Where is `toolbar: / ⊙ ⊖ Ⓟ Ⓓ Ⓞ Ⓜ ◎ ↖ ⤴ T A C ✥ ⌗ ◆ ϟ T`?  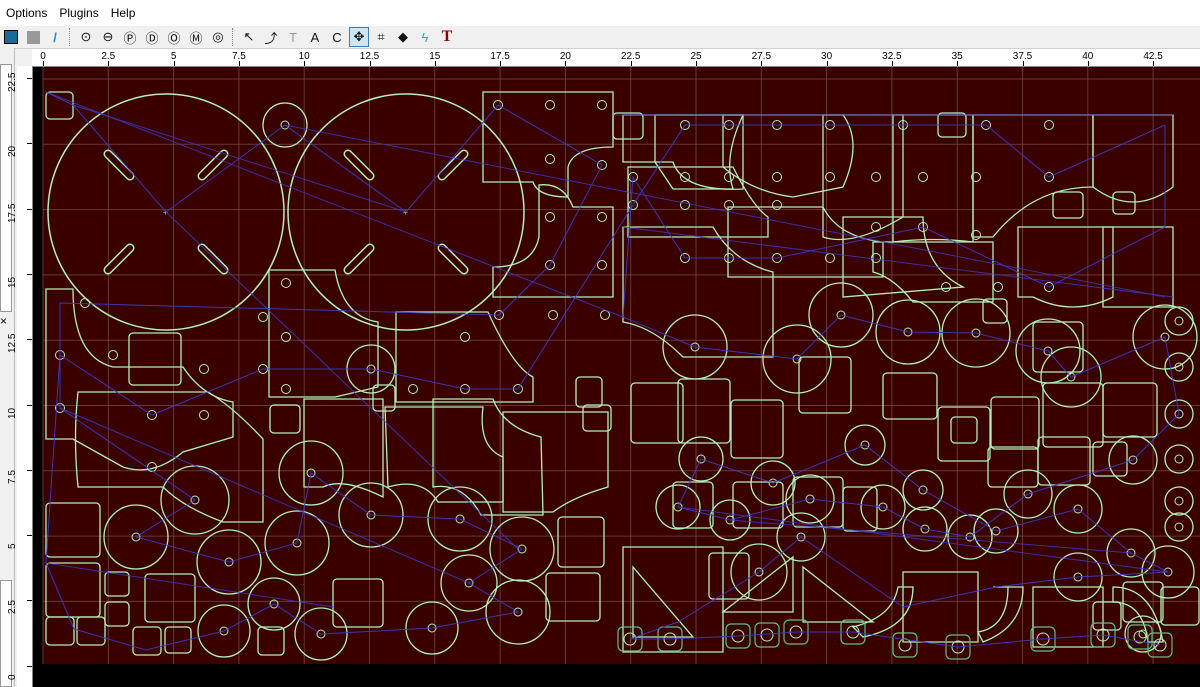 toolbar: / ⊙ ⊖ Ⓟ Ⓓ Ⓞ Ⓜ ◎ ↖ ⤴ T A C ✥ ⌗ ◆ ϟ T is located at coordinates (600, 37).